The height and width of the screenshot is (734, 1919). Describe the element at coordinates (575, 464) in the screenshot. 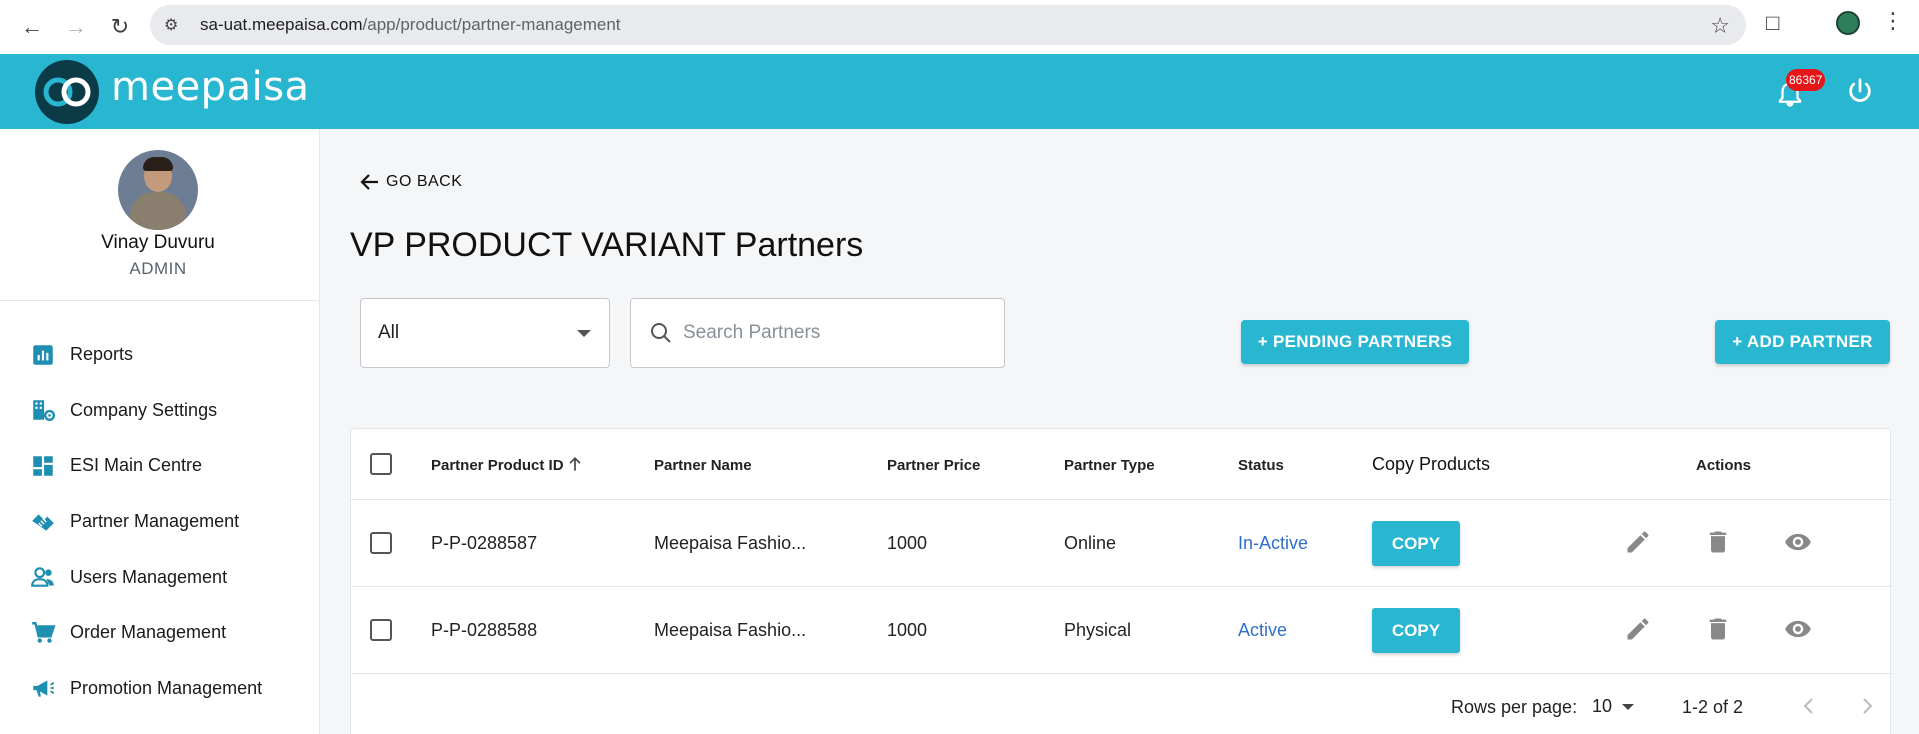

I see `sort-ascending-icon` at that location.